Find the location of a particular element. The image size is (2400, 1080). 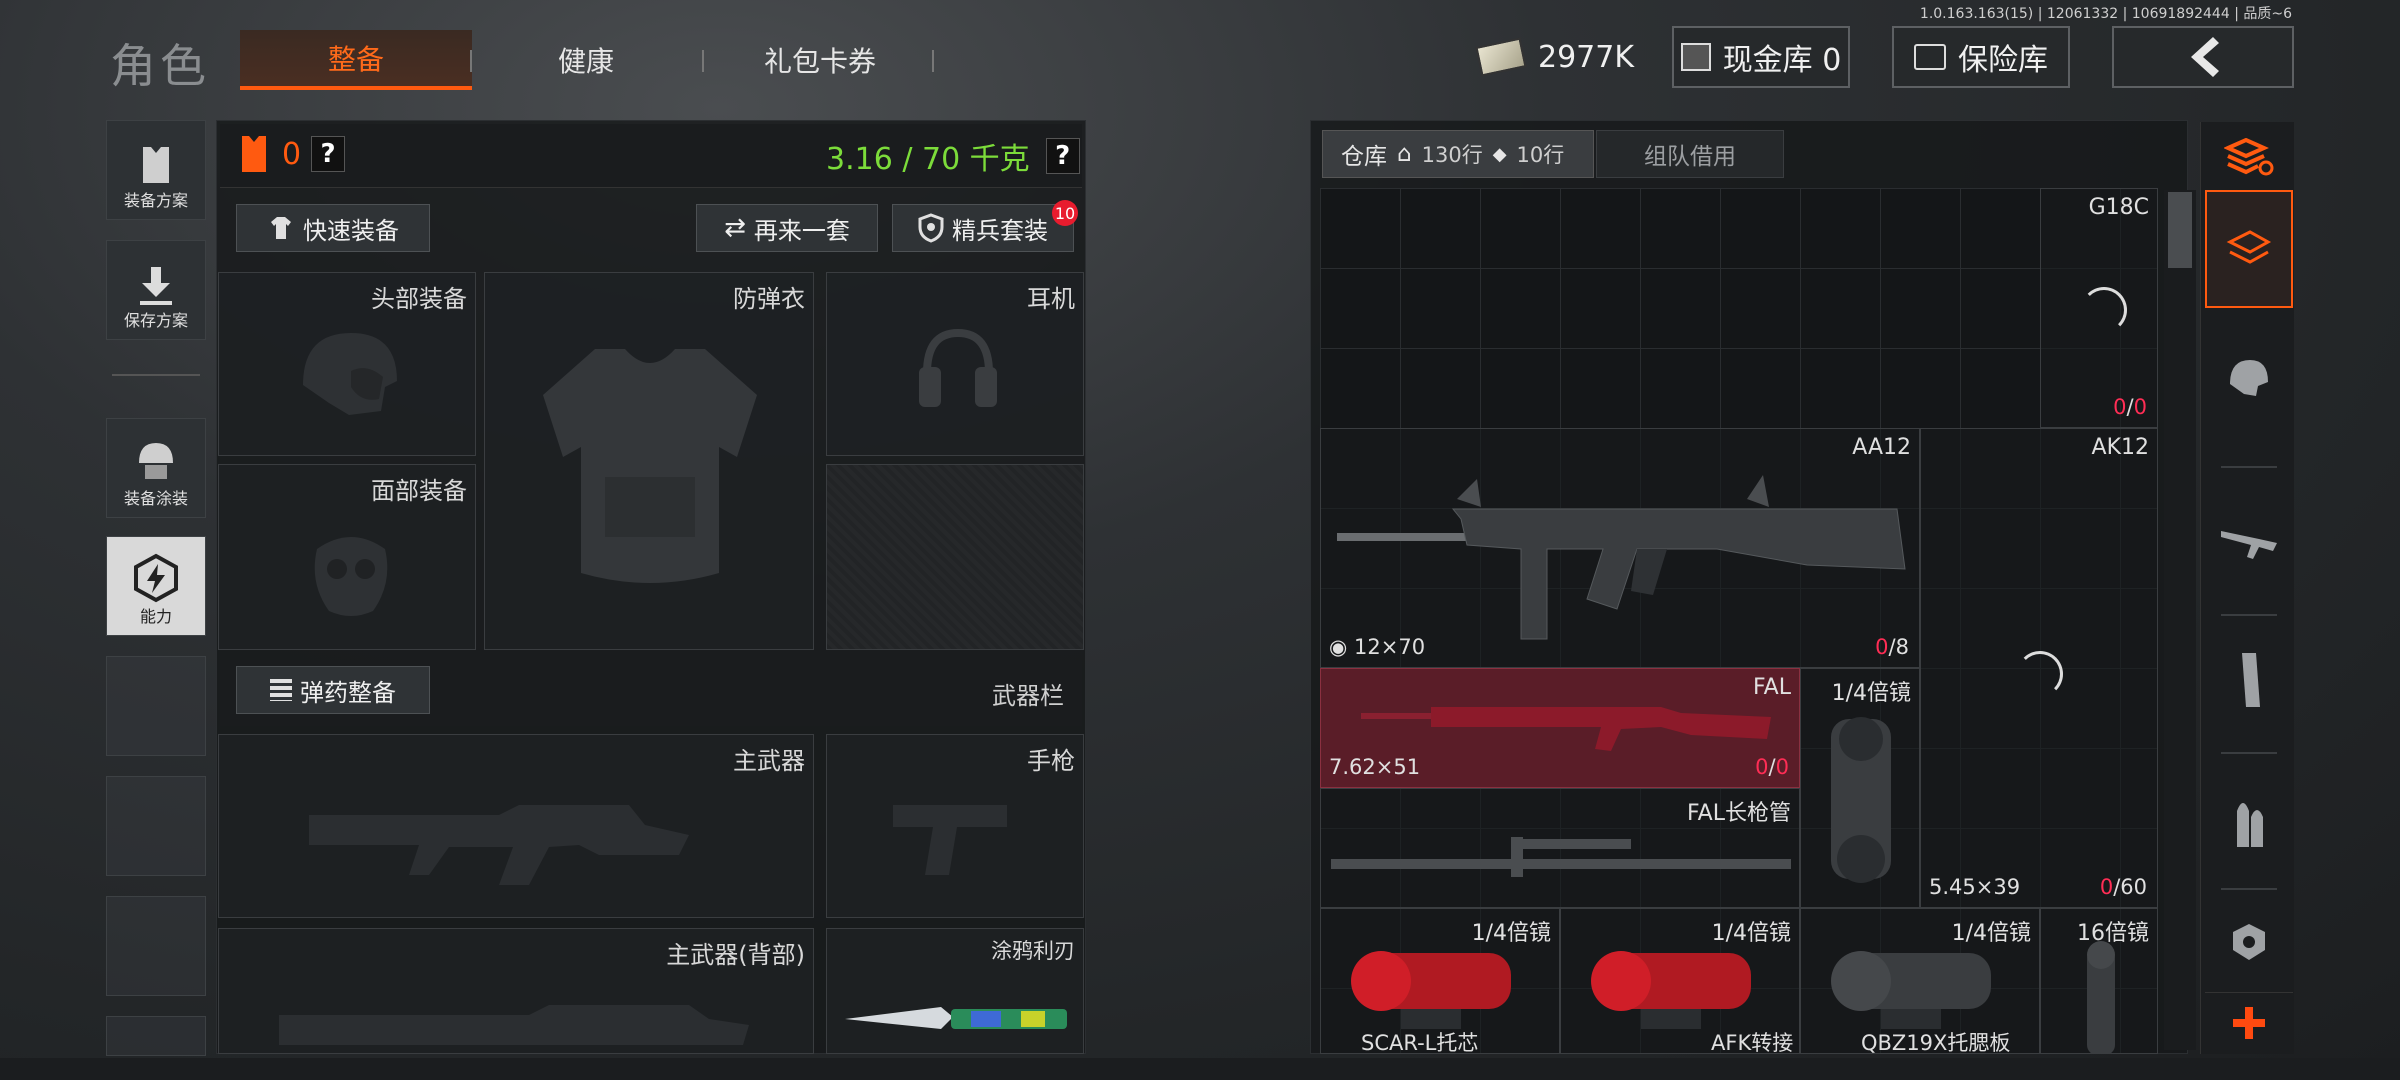

category-magazines is located at coordinates (2249, 681).